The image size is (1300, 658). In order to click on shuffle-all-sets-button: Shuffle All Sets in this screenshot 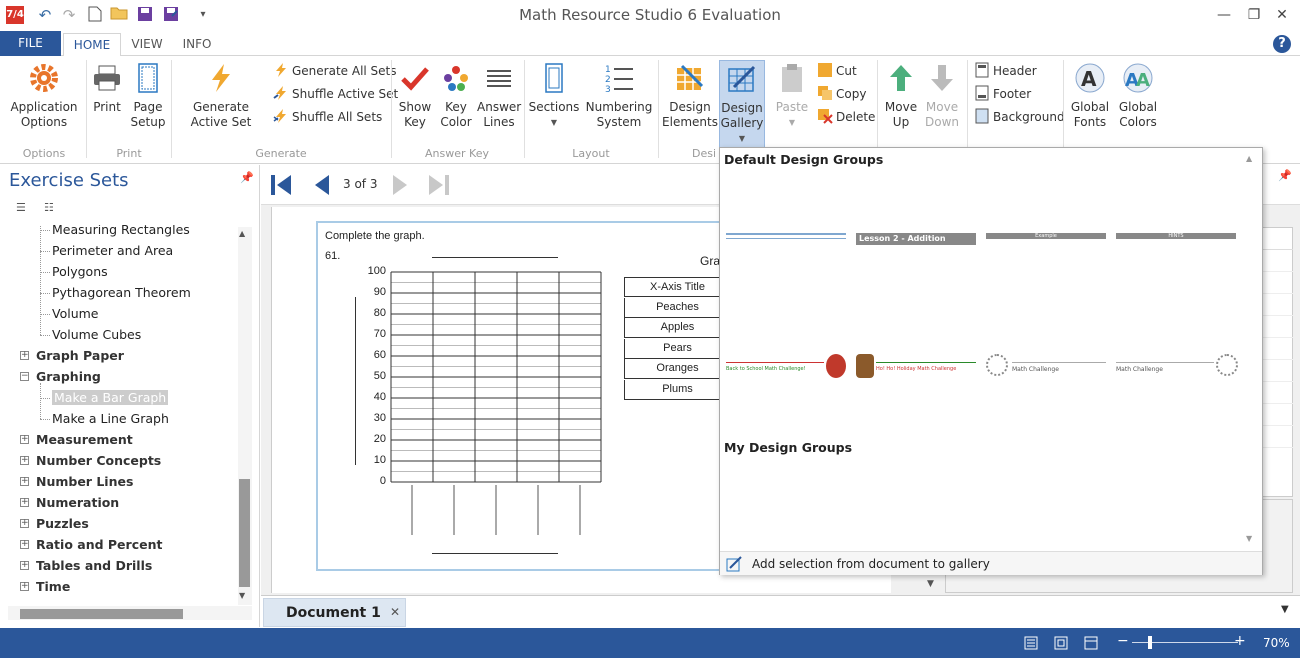, I will do `click(327, 117)`.